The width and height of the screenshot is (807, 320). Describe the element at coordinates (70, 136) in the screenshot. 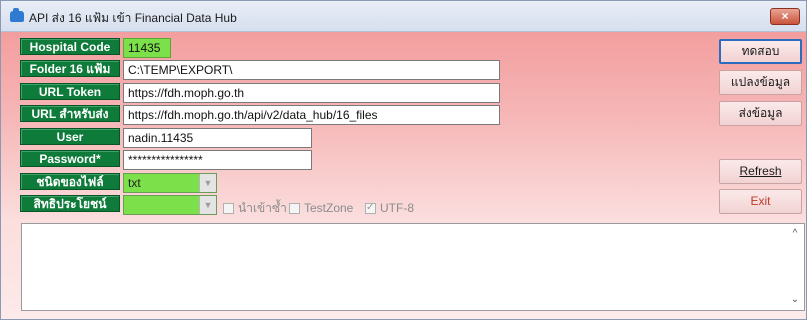

I see `user-label: User` at that location.